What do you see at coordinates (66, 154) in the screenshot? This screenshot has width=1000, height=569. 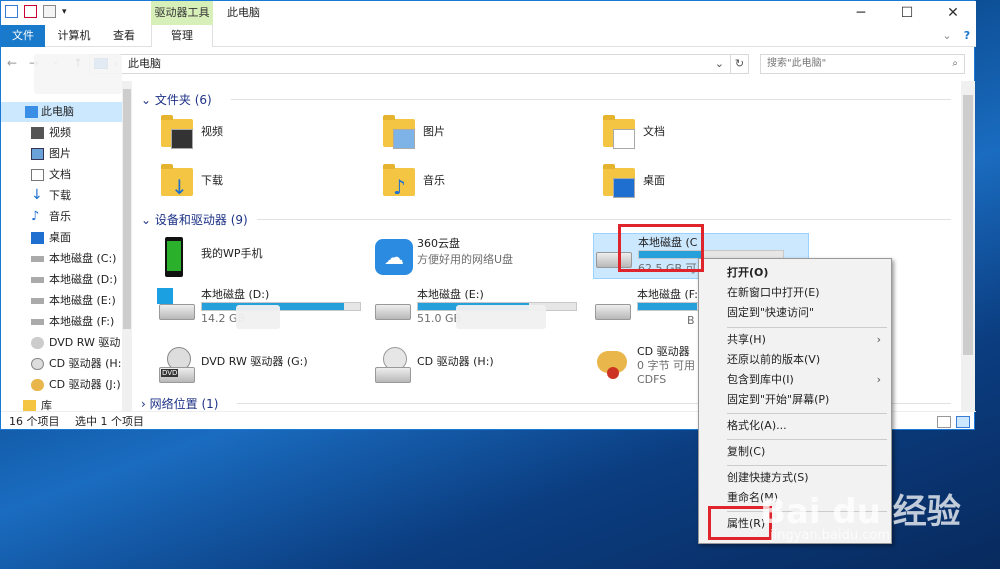 I see `sidebar-item-pictures: 图片` at bounding box center [66, 154].